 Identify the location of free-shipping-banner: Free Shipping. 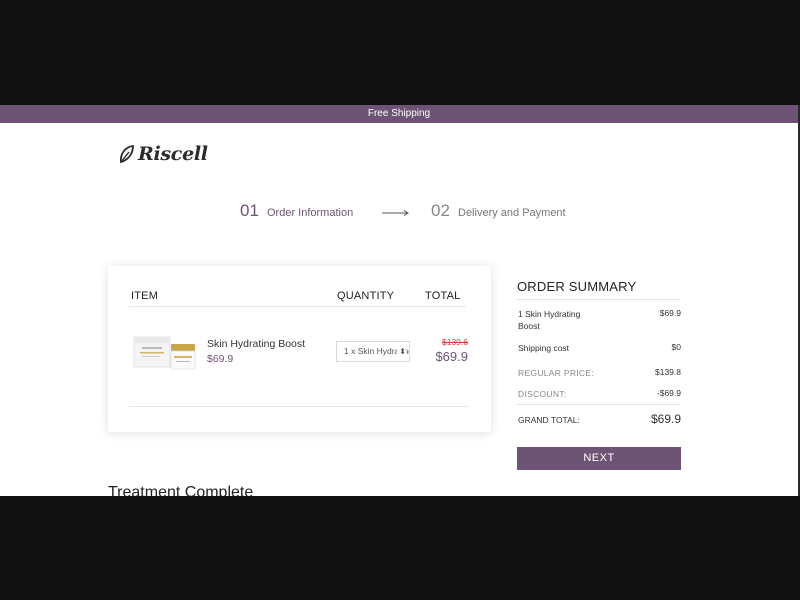
(399, 114).